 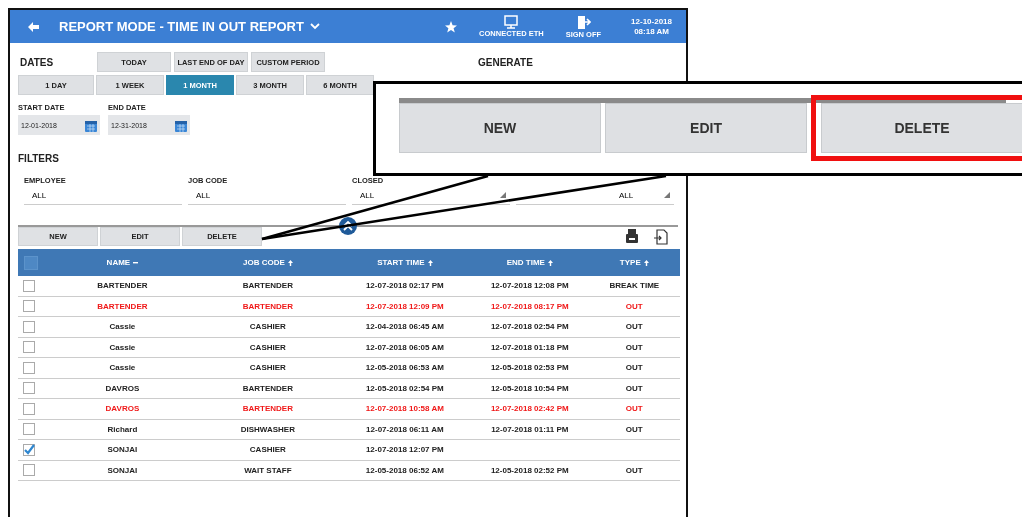 I want to click on column-header: TYPE, so click(x=630, y=262).